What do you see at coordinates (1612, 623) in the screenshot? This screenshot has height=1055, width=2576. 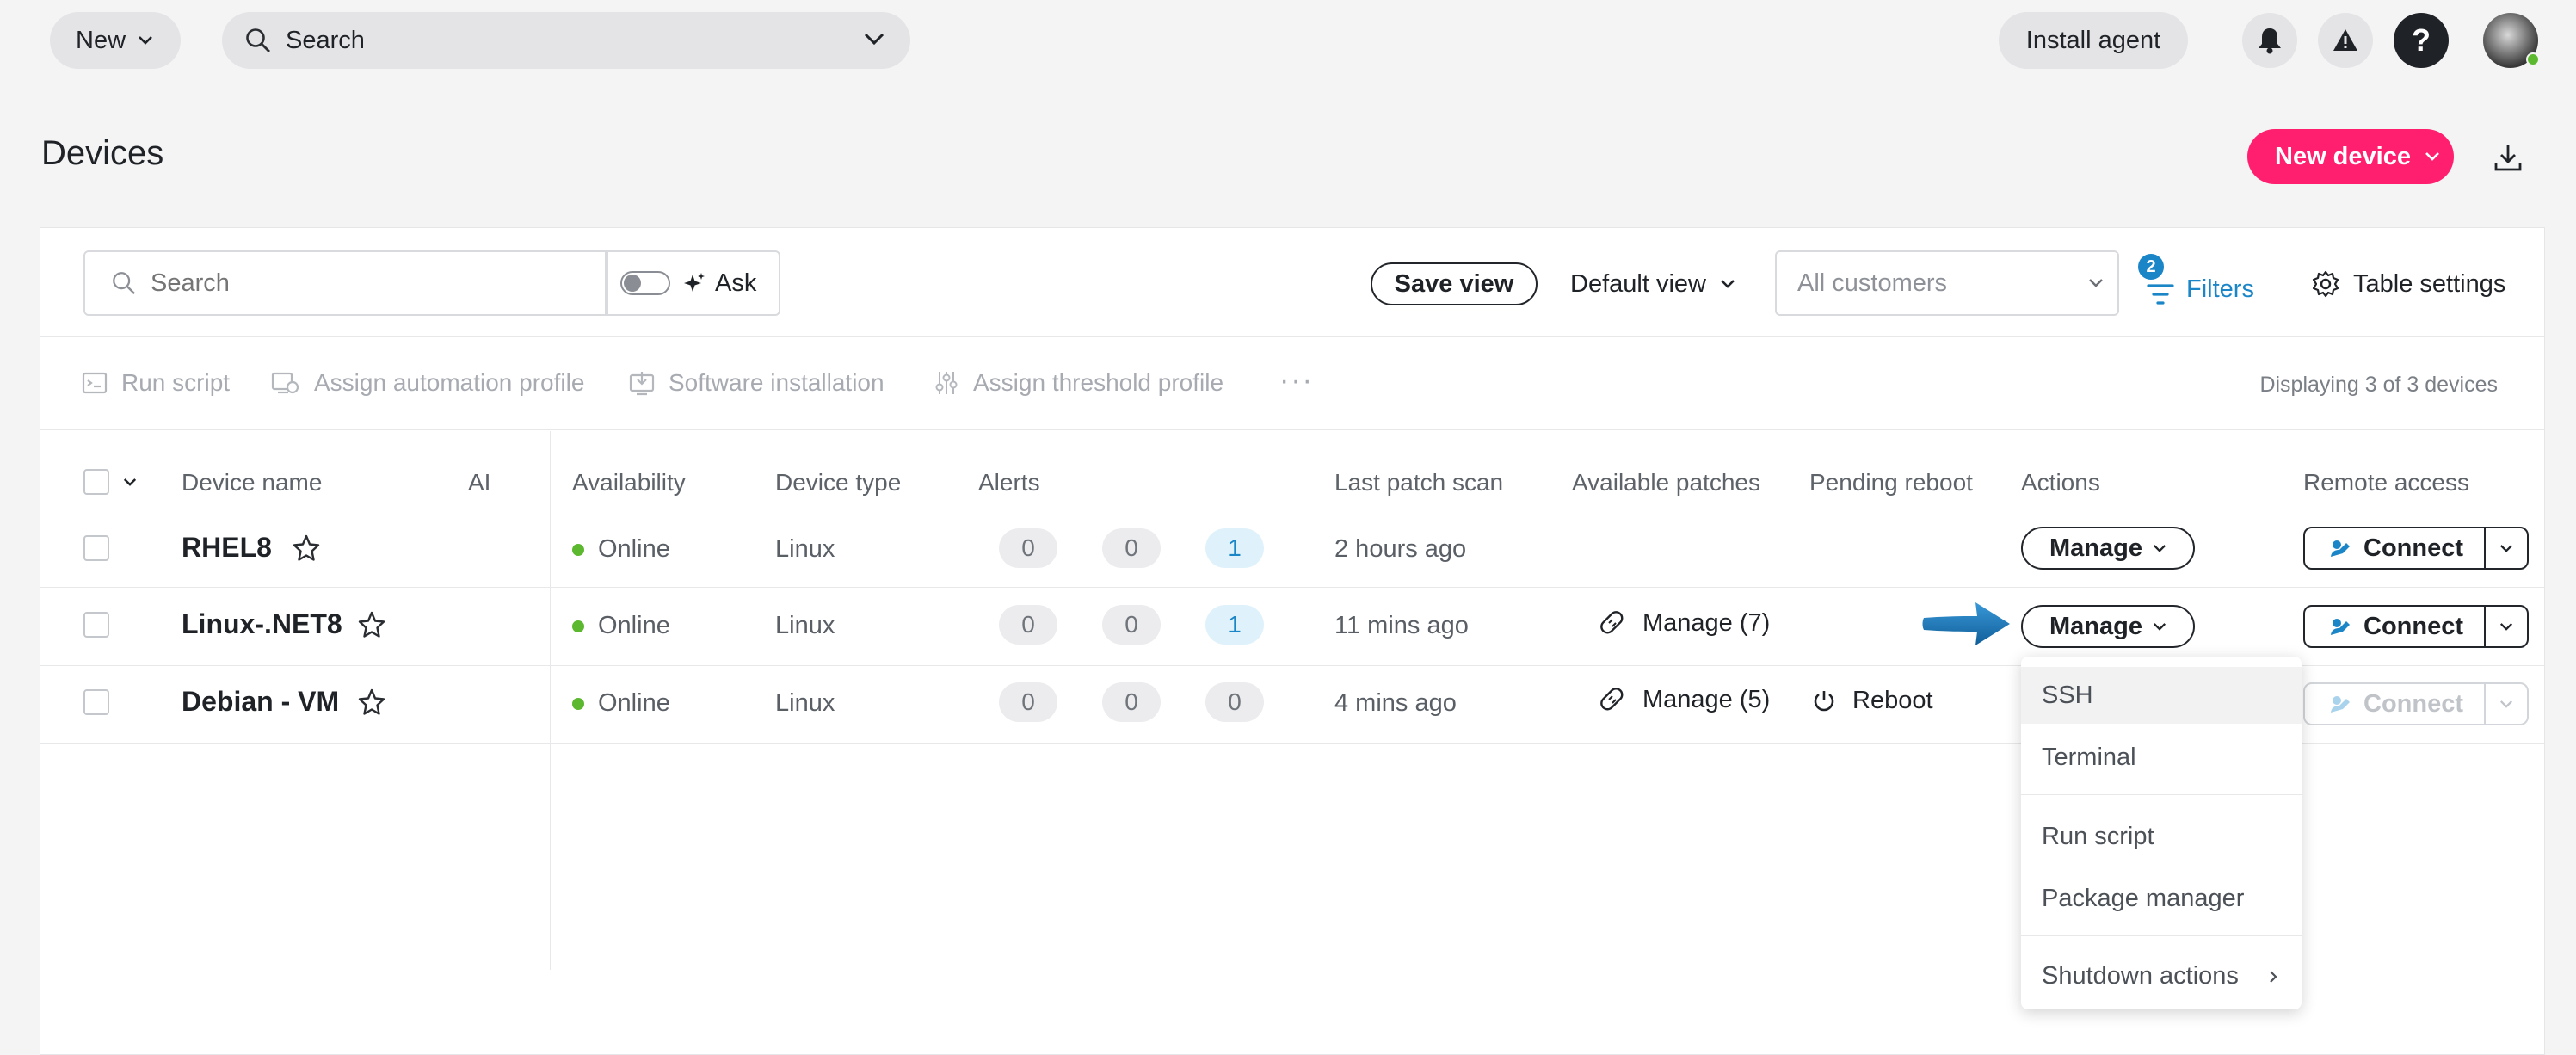 I see `bandage-icon` at bounding box center [1612, 623].